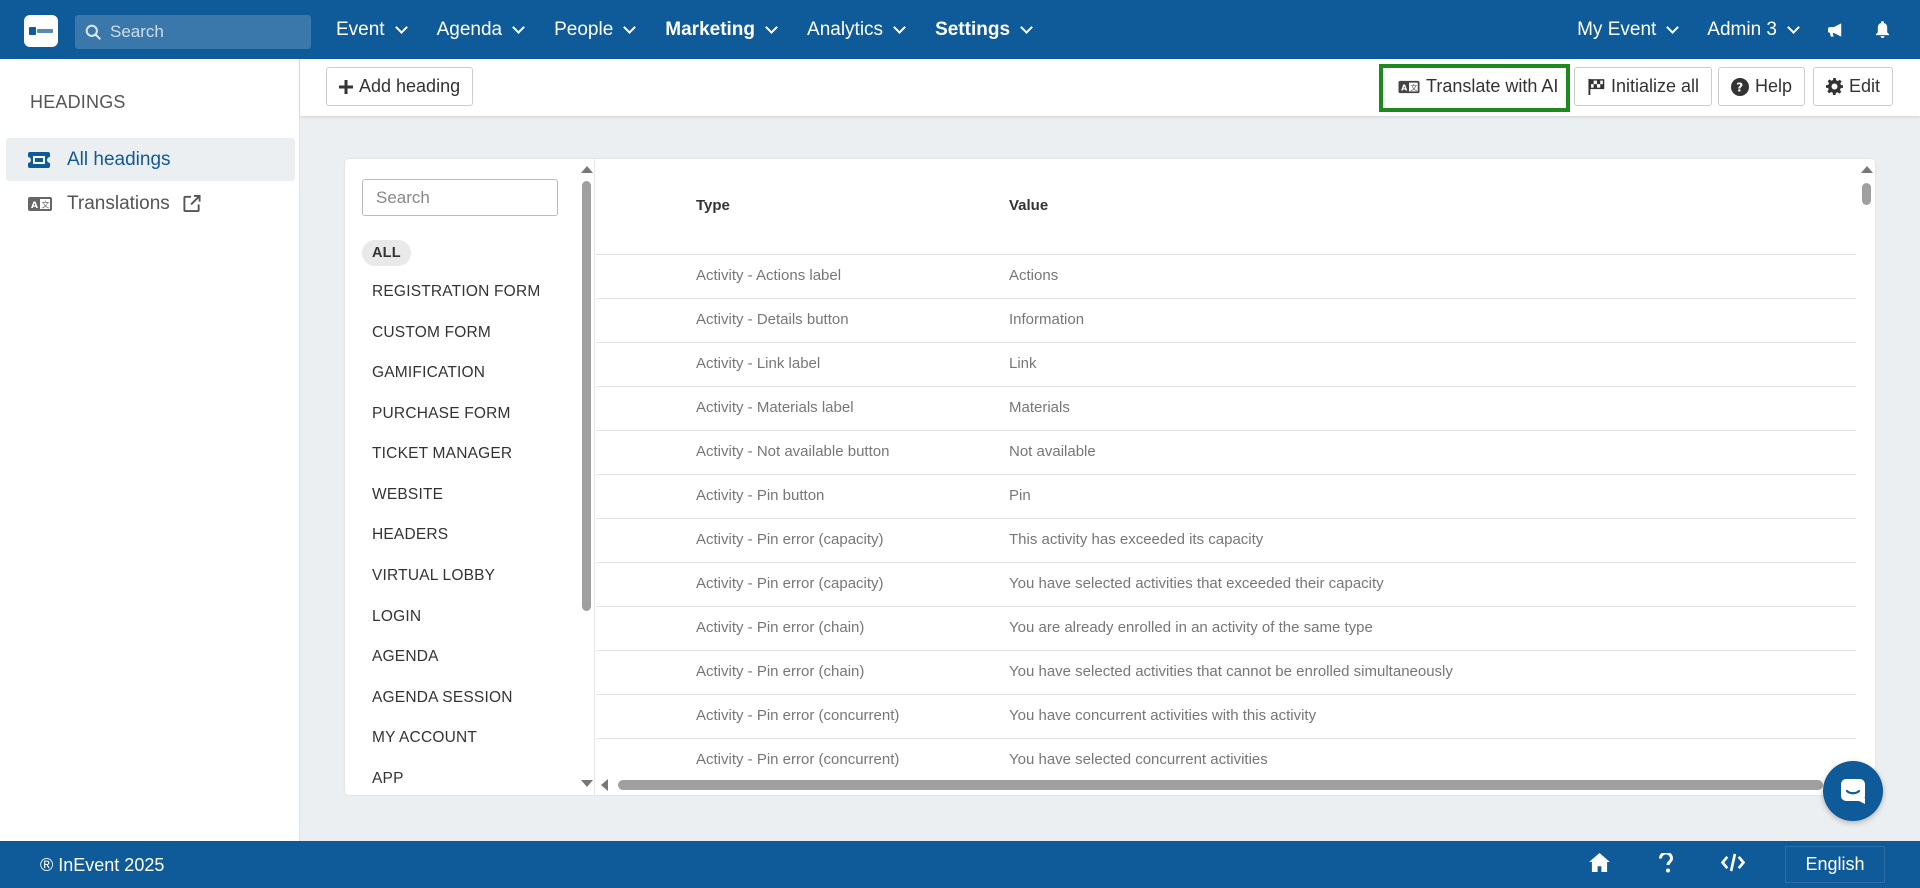 Image resolution: width=1920 pixels, height=888 pixels. I want to click on filter-agenda-session: AGENDA SESSION, so click(442, 698).